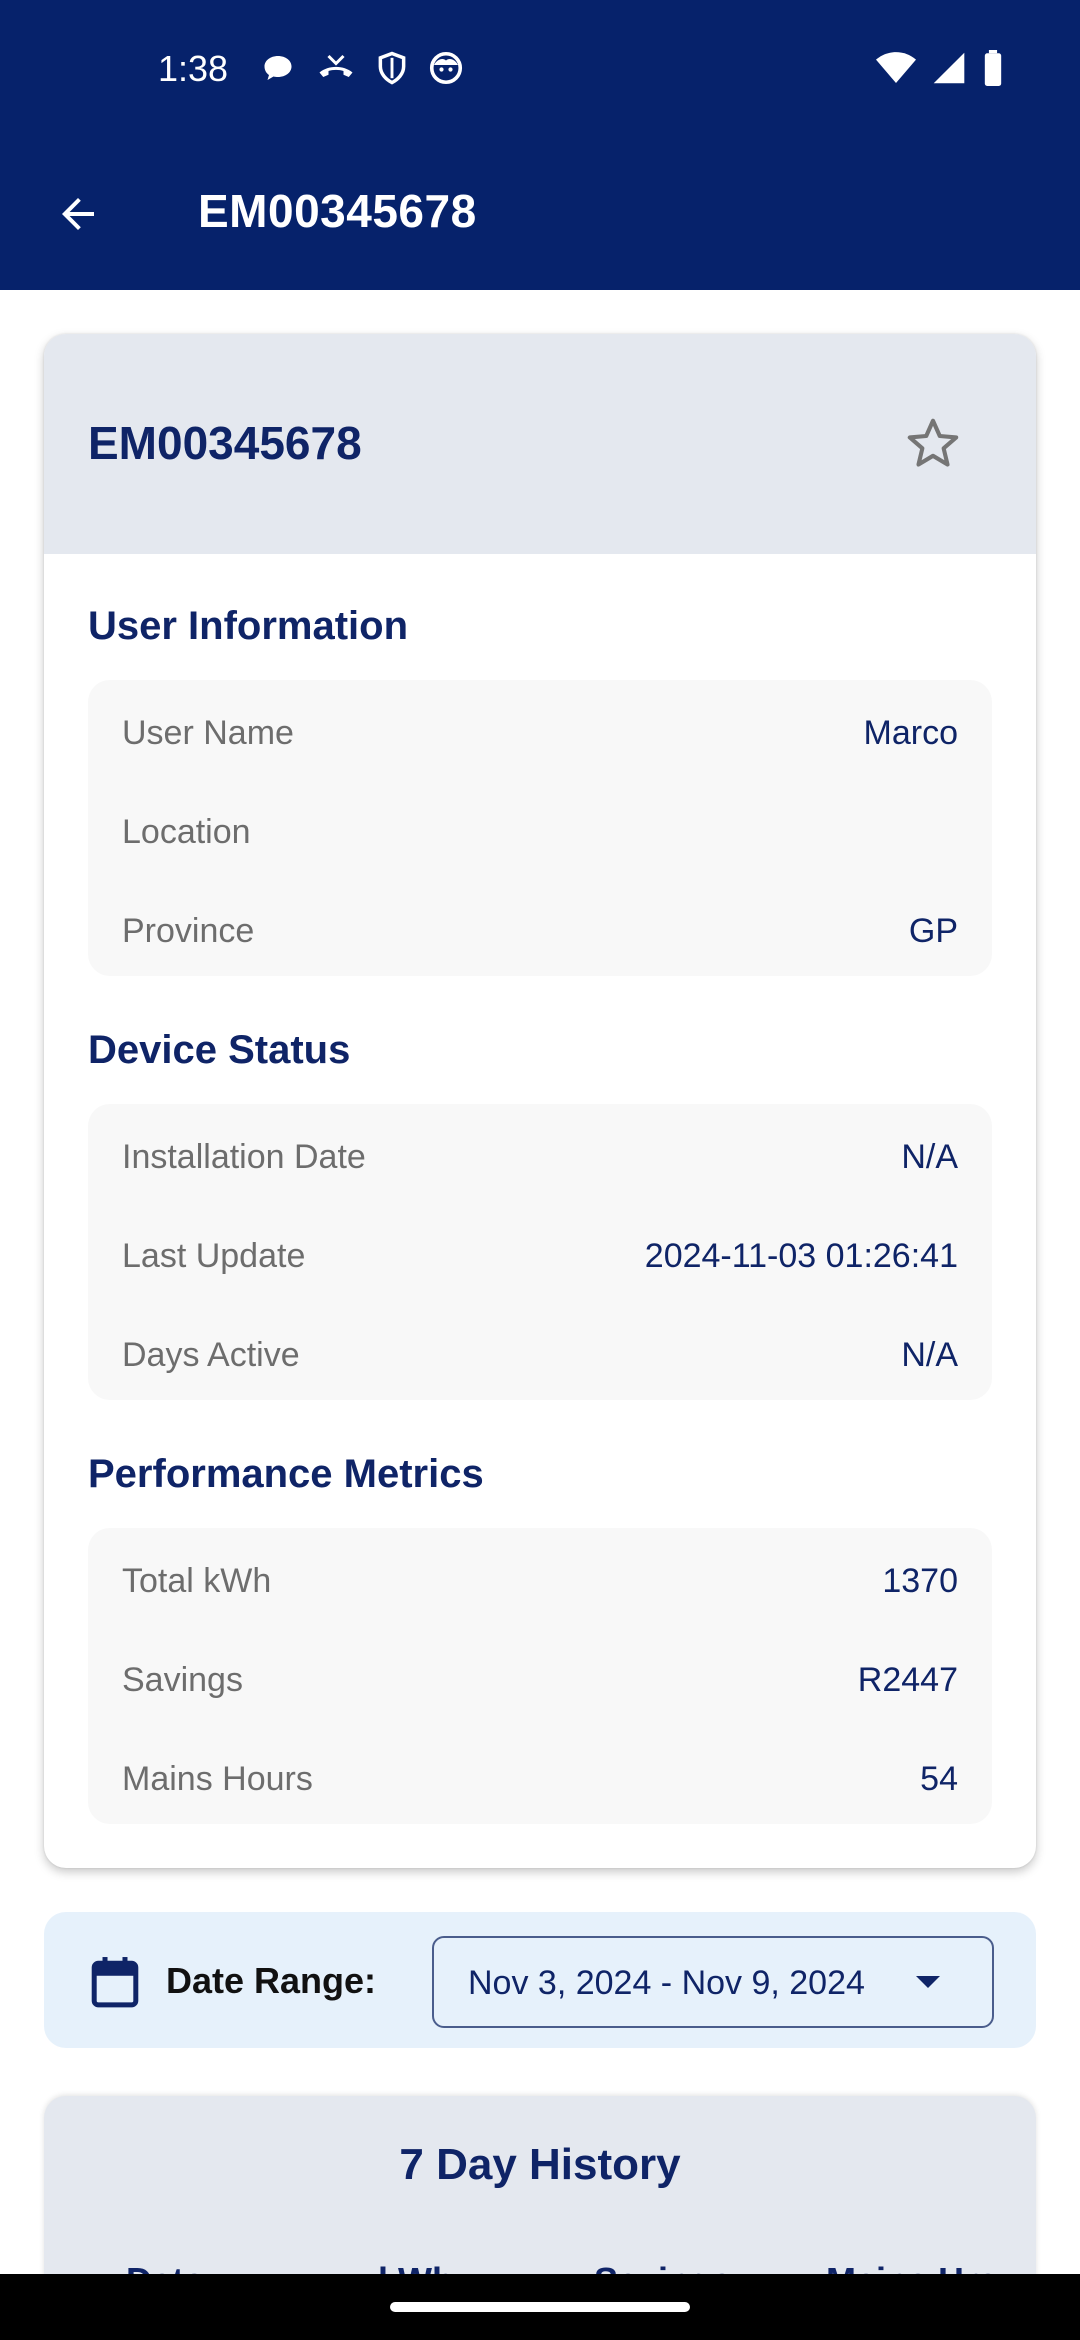 Image resolution: width=1080 pixels, height=2340 pixels. Describe the element at coordinates (446, 70) in the screenshot. I see `face-icon` at that location.